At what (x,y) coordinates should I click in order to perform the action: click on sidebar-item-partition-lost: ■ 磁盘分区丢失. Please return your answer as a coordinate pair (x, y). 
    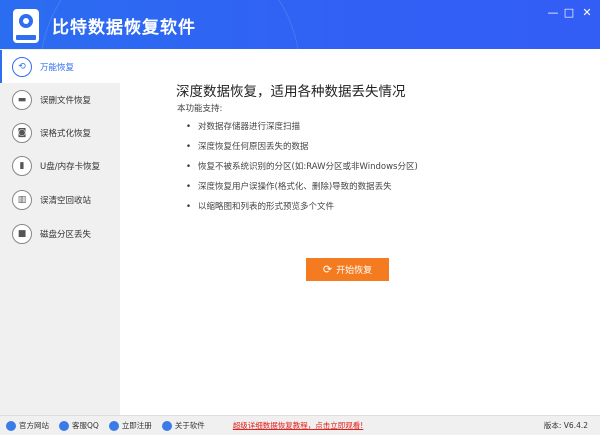
    Looking at the image, I should click on (60, 233).